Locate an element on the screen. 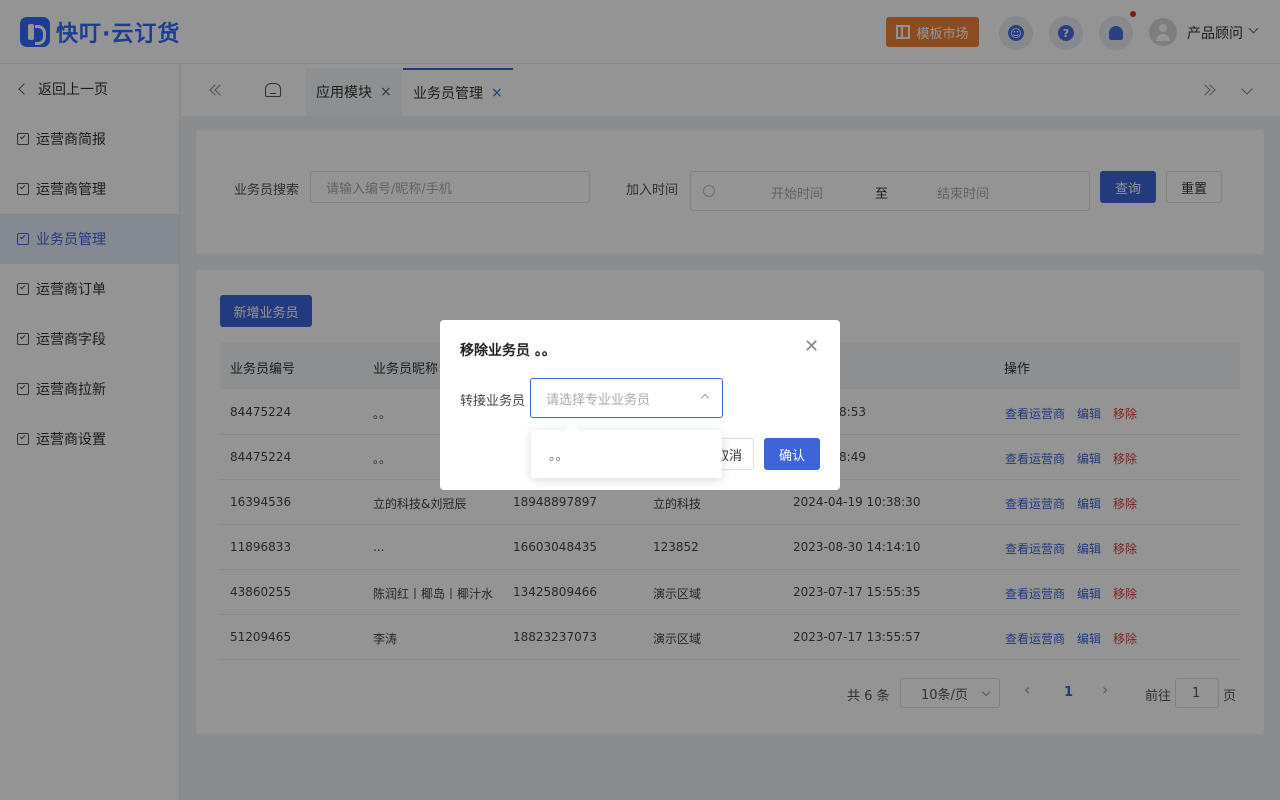 This screenshot has height=800, width=1280. select-placeholder: 请选择专业业务员 is located at coordinates (598, 400).